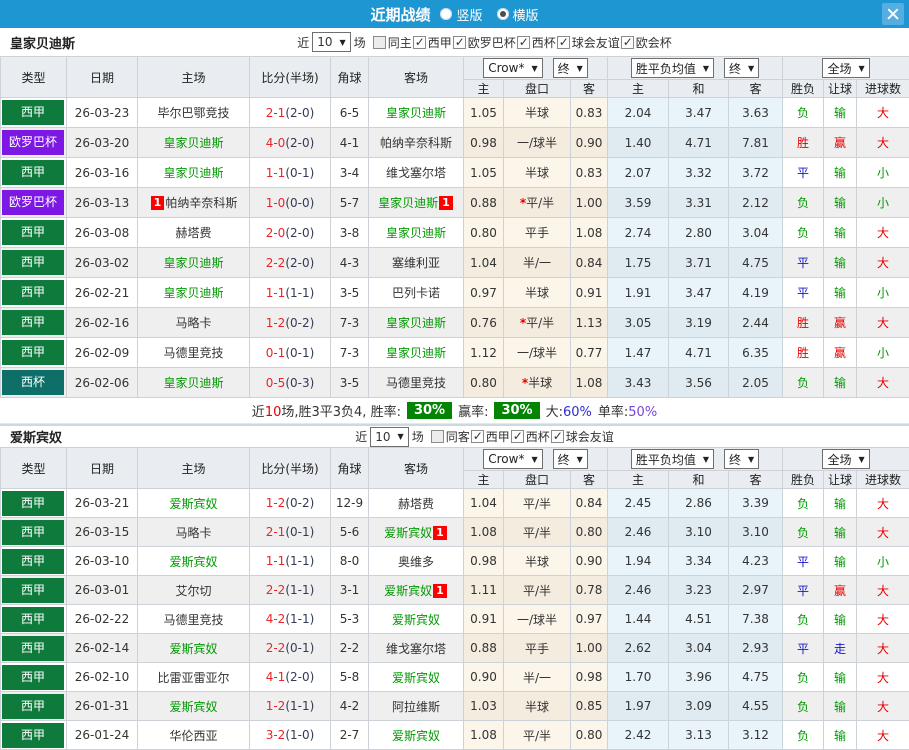  I want to click on match-date: 26-01-31, so click(102, 706).